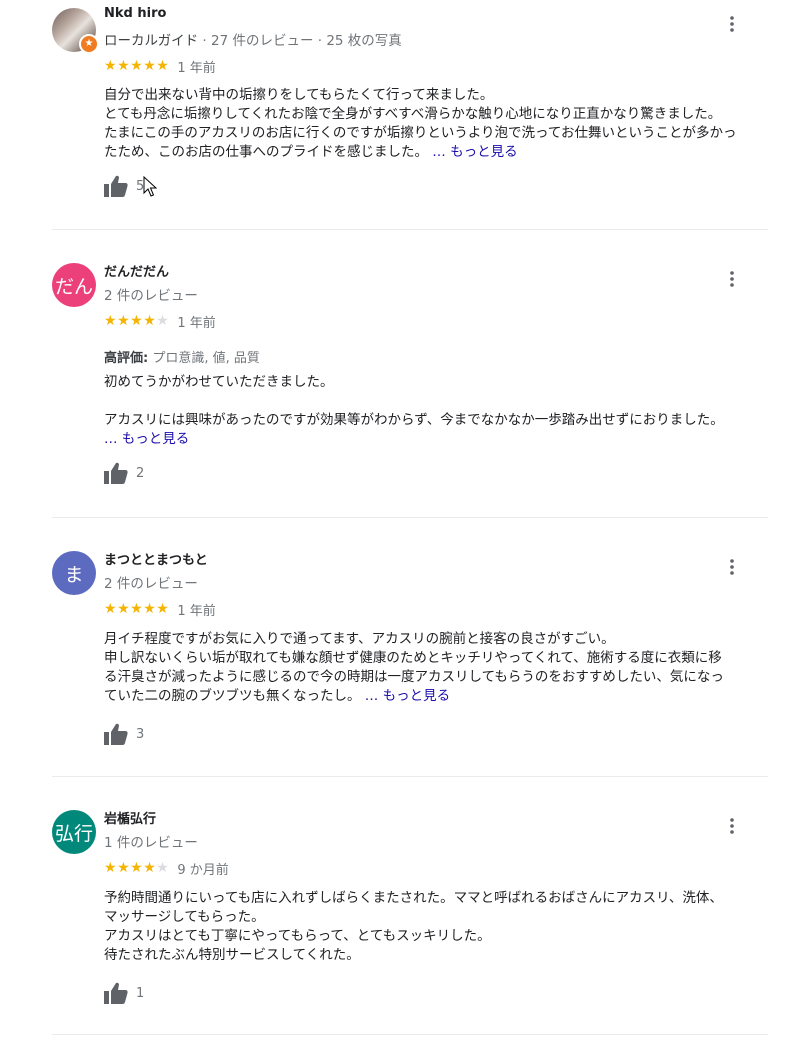 The height and width of the screenshot is (1043, 787). I want to click on review-line: たため、このお店の仕事へのプライドを感じました。 … もっと見る, so click(434, 152).